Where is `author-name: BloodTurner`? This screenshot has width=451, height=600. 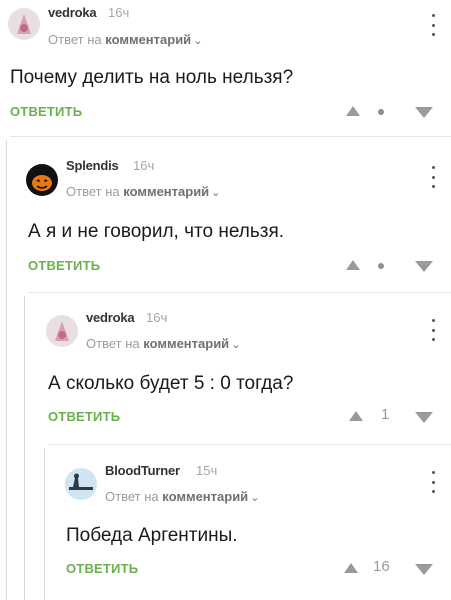
author-name: BloodTurner is located at coordinates (142, 470).